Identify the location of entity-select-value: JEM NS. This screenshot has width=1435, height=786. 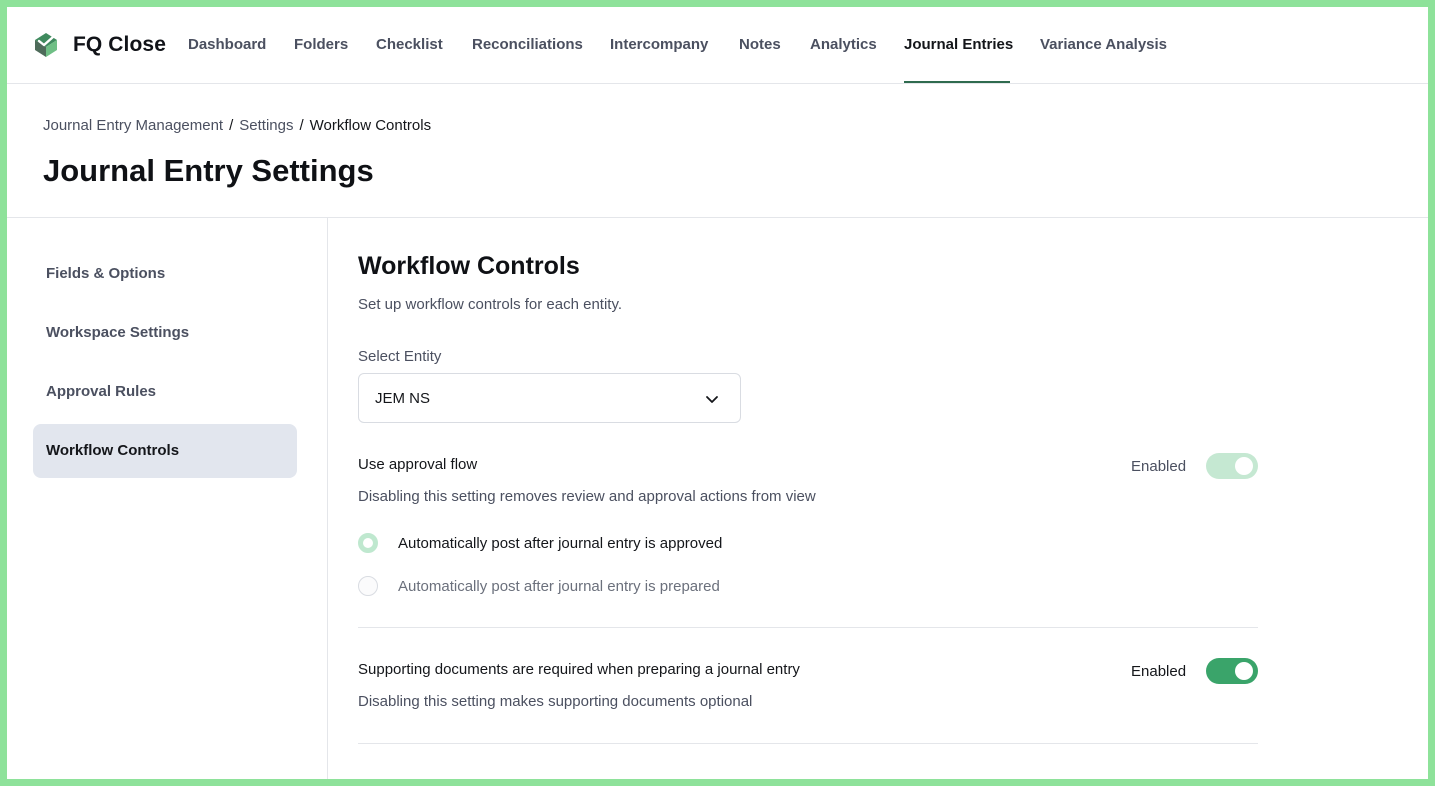
(403, 398).